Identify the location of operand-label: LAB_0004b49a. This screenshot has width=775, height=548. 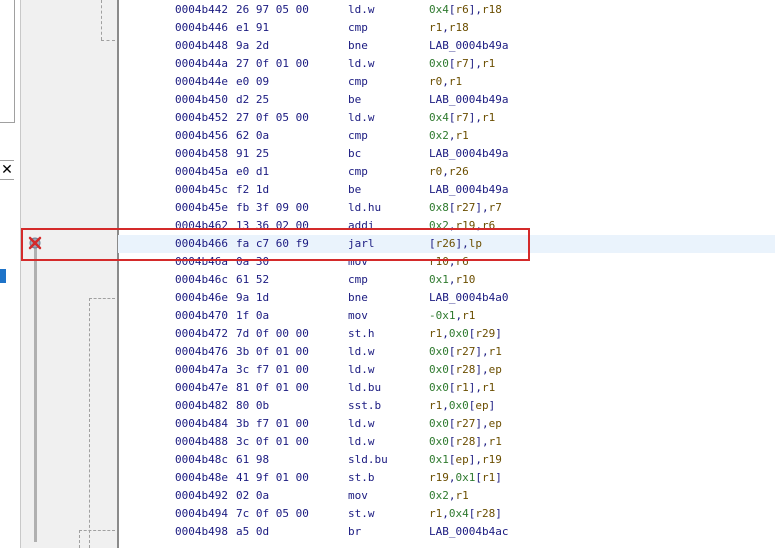
(468, 153).